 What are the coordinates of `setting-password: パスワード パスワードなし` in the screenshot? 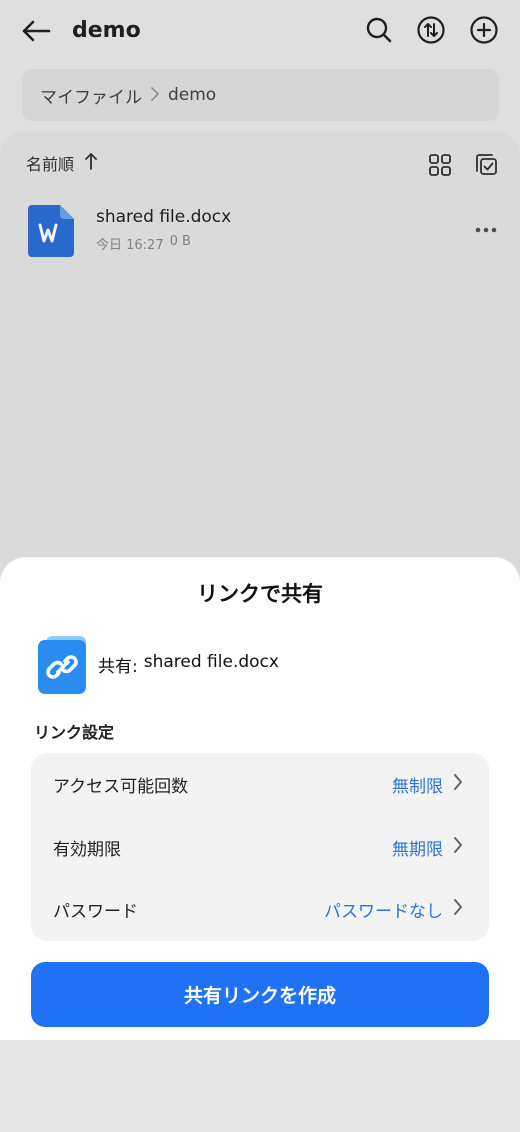 It's located at (260, 909).